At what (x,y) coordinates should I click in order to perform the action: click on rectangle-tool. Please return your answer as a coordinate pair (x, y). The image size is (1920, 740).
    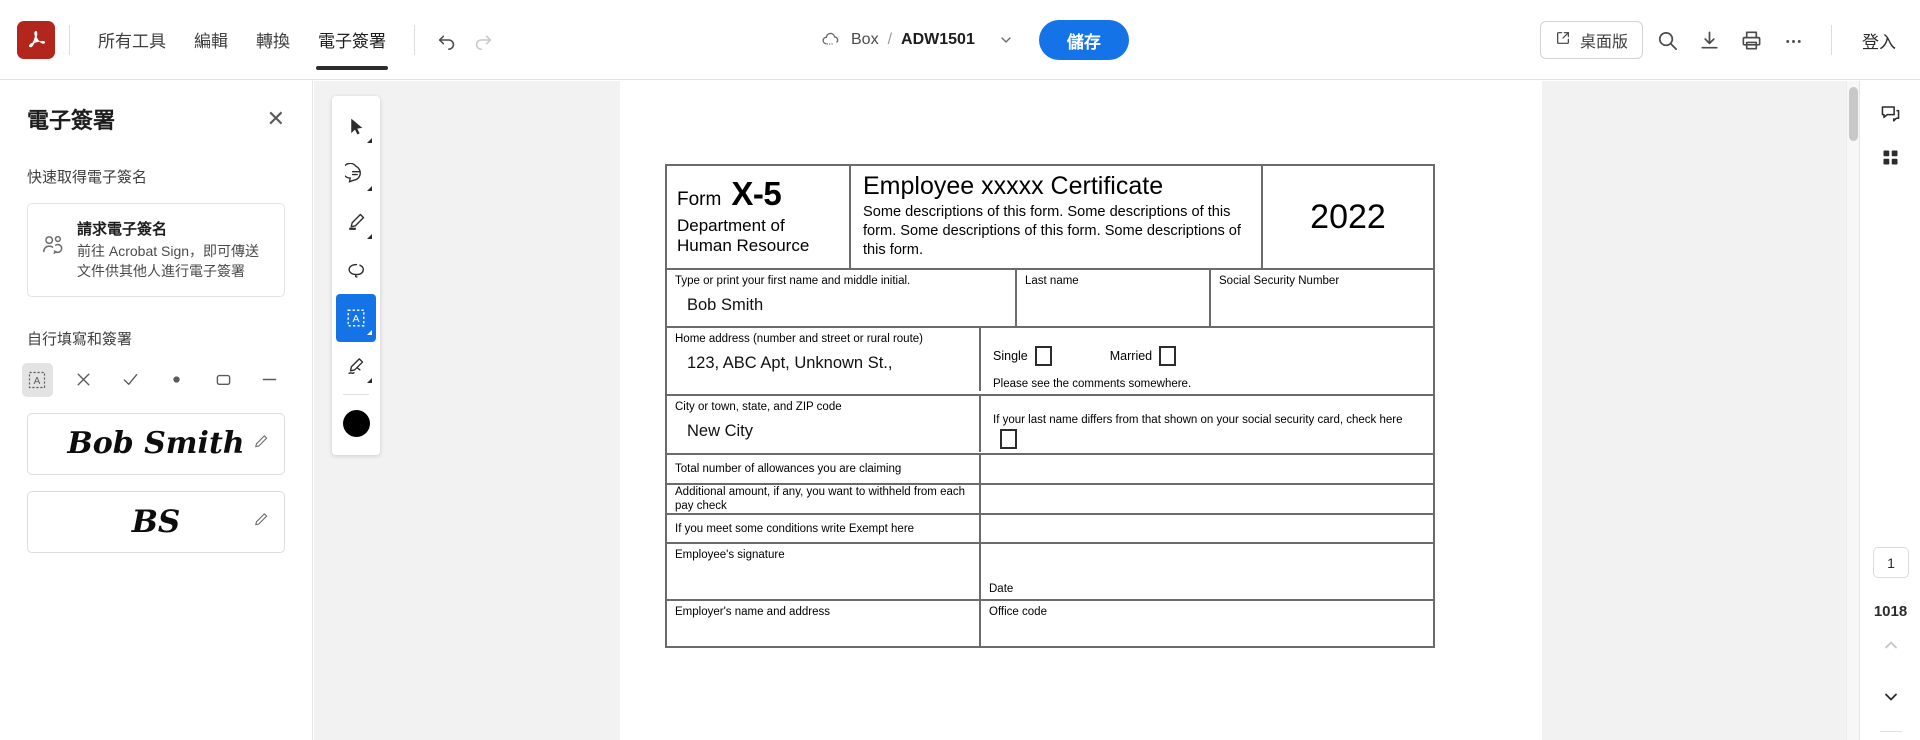
    Looking at the image, I should click on (223, 380).